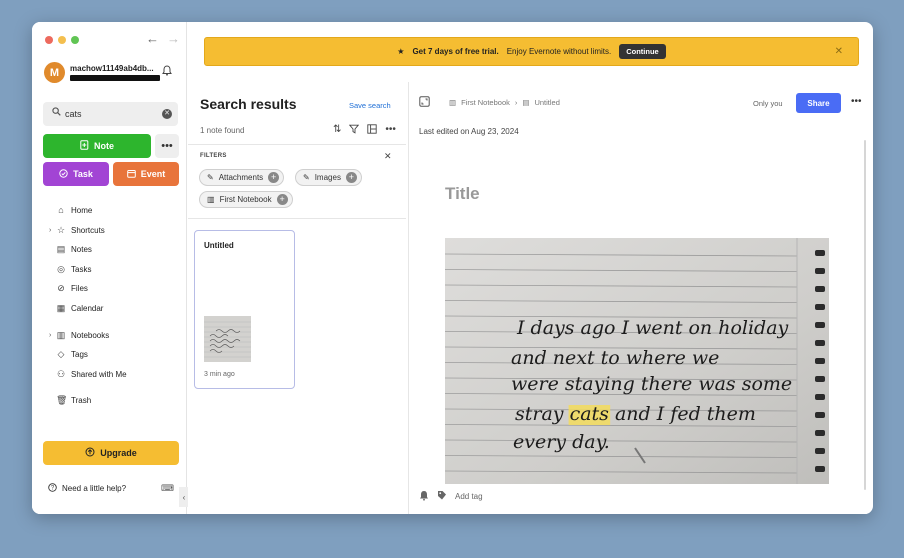 Image resolution: width=904 pixels, height=558 pixels. I want to click on task-check-icon, so click(63, 174).